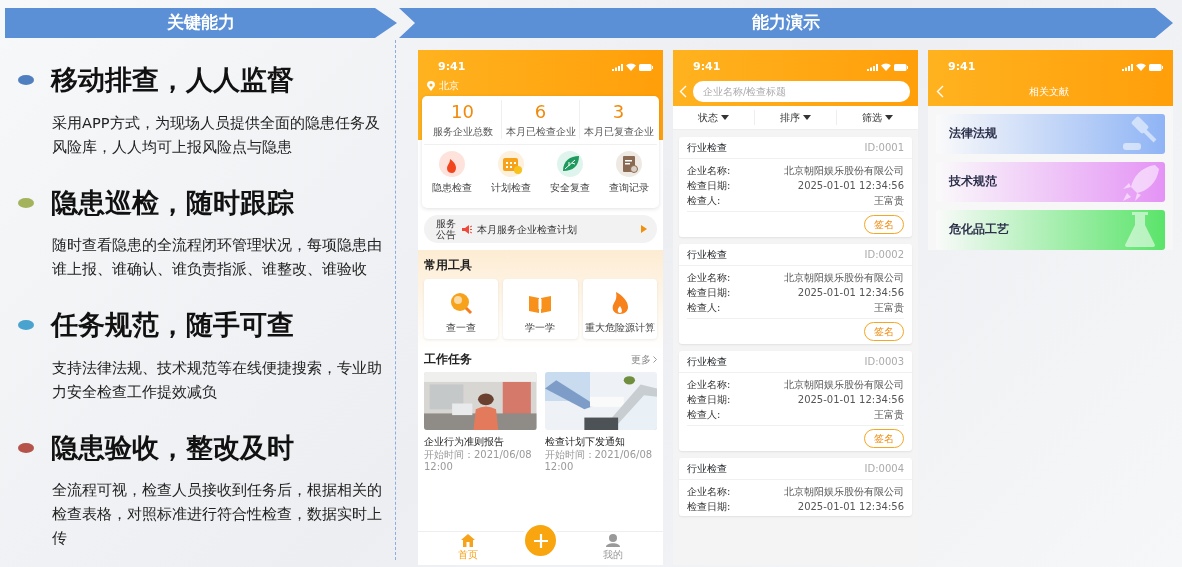 The height and width of the screenshot is (567, 1182). Describe the element at coordinates (618, 132) in the screenshot. I see `stat-label: 本月已复查企业` at that location.